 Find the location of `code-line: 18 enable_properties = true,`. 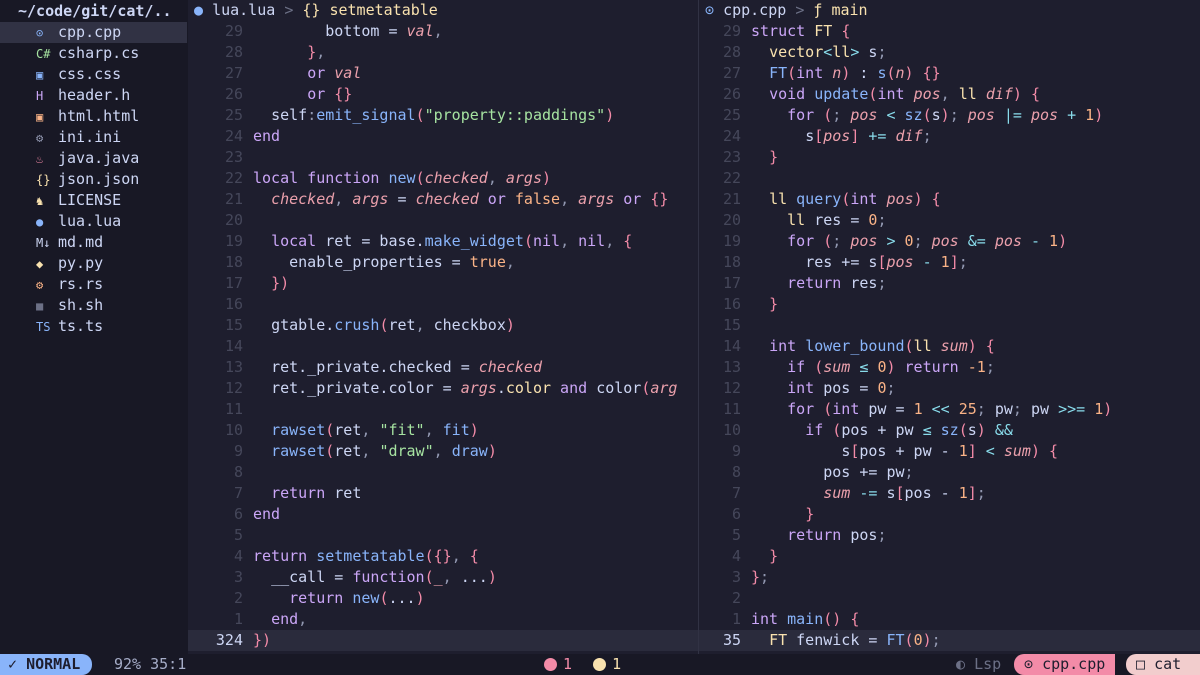

code-line: 18 enable_properties = true, is located at coordinates (443, 262).